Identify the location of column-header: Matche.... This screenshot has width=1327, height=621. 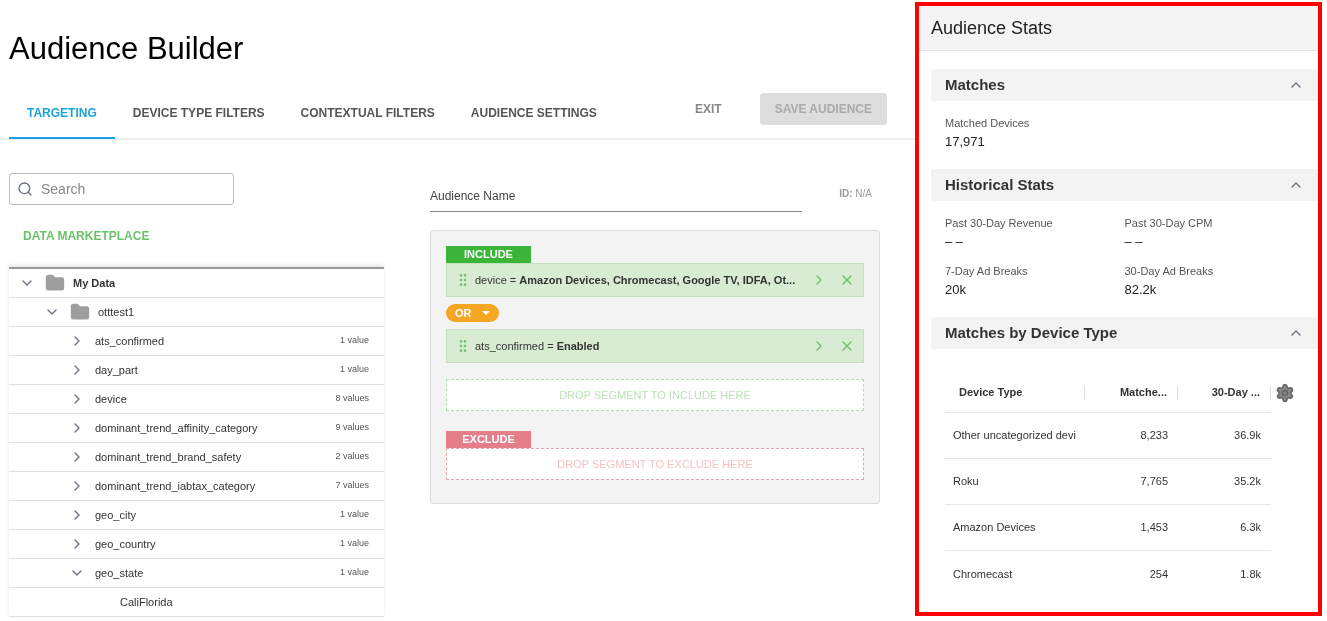
(1143, 392).